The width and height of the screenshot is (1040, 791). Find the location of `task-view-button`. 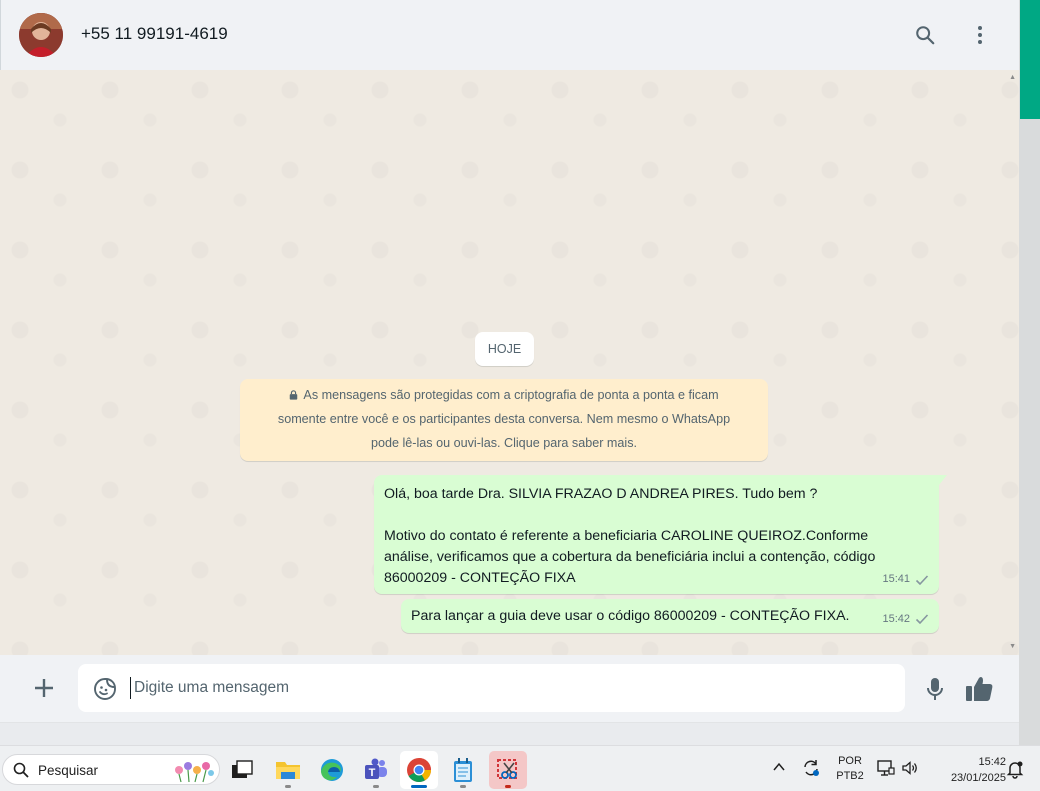

task-view-button is located at coordinates (242, 770).